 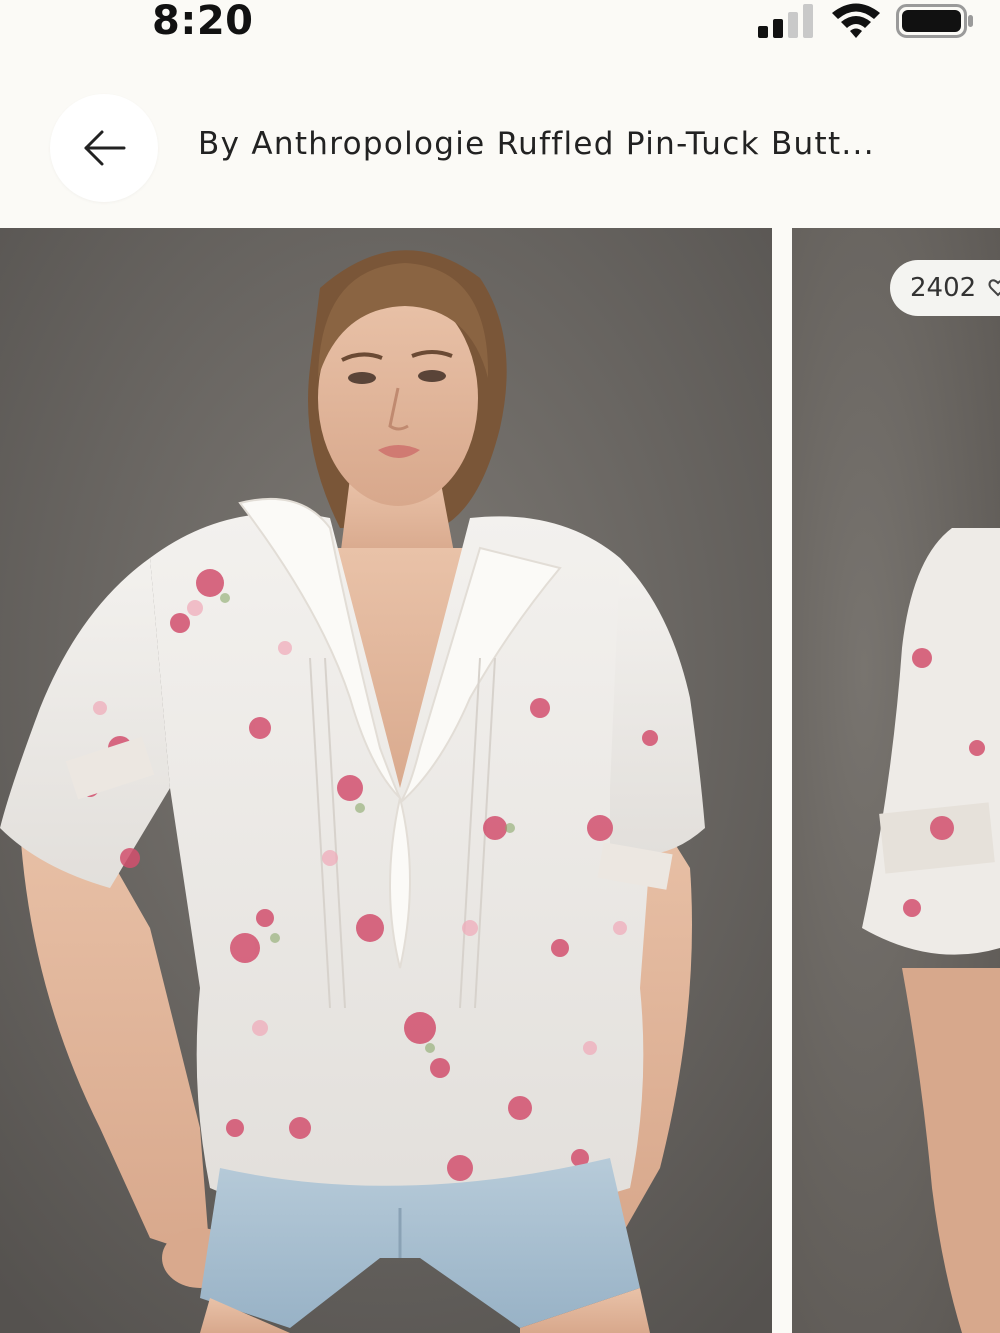 What do you see at coordinates (203, 22) in the screenshot?
I see `status-time: 8:20` at bounding box center [203, 22].